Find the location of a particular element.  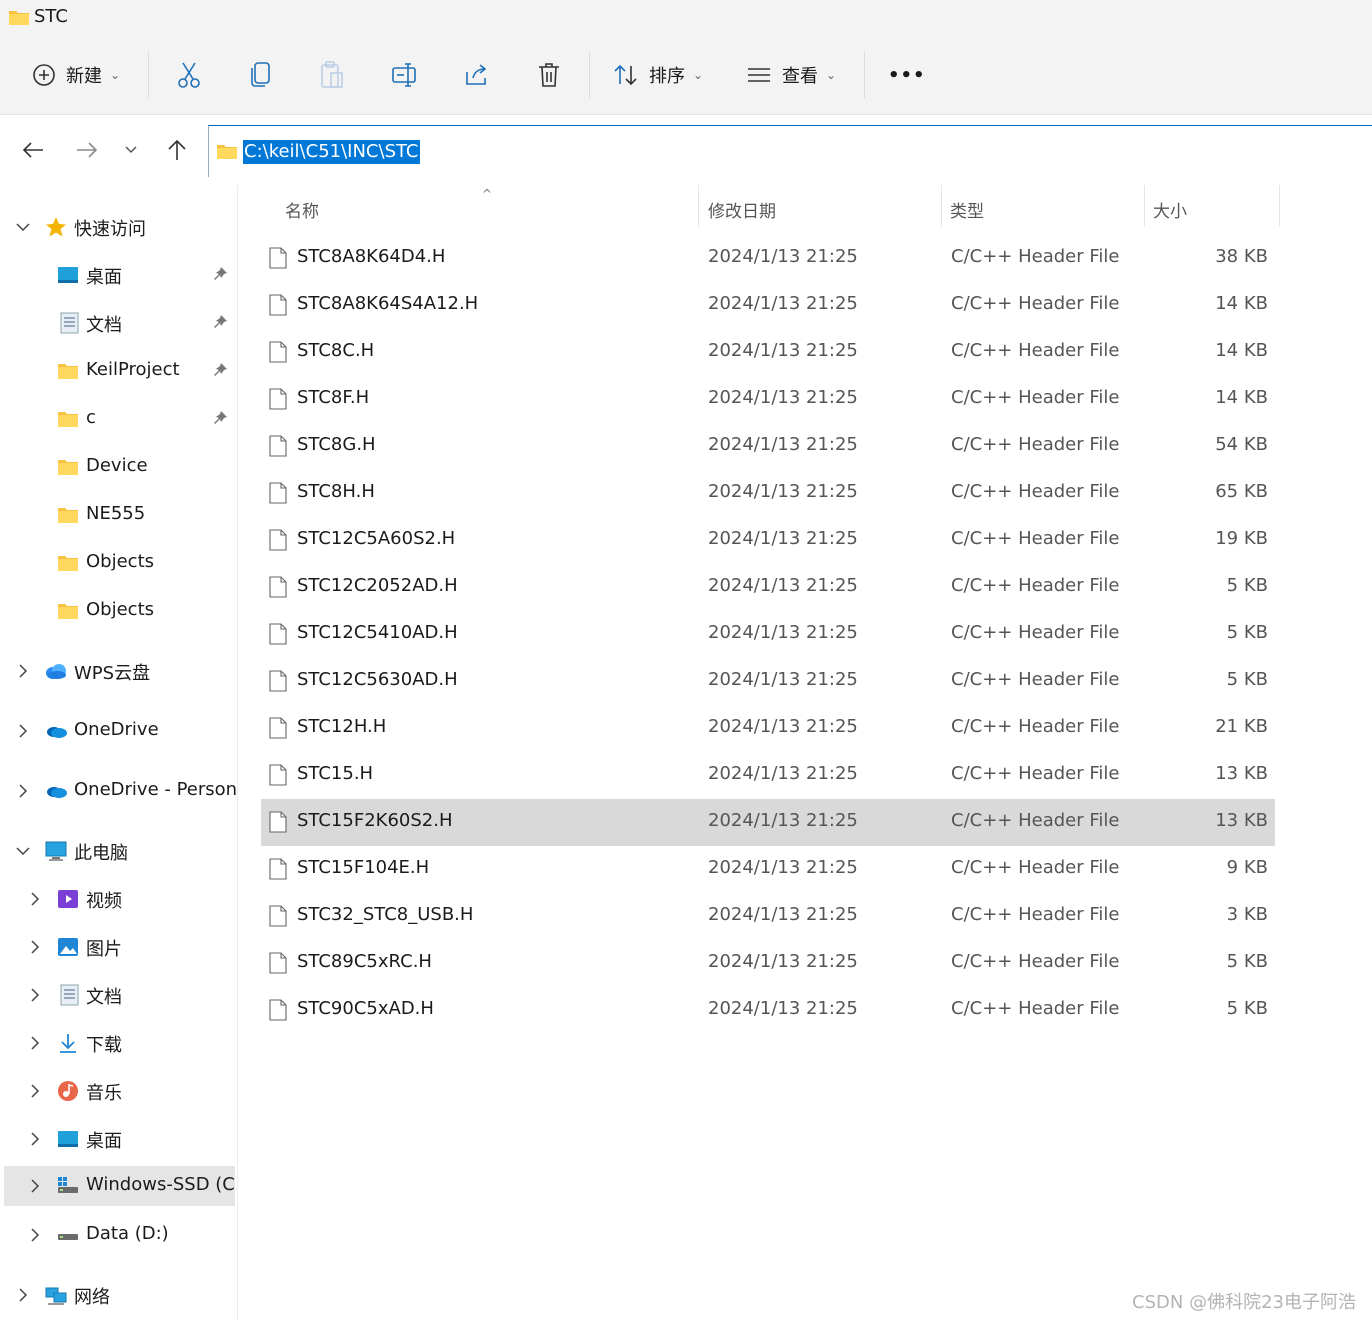

rename-button is located at coordinates (405, 75).